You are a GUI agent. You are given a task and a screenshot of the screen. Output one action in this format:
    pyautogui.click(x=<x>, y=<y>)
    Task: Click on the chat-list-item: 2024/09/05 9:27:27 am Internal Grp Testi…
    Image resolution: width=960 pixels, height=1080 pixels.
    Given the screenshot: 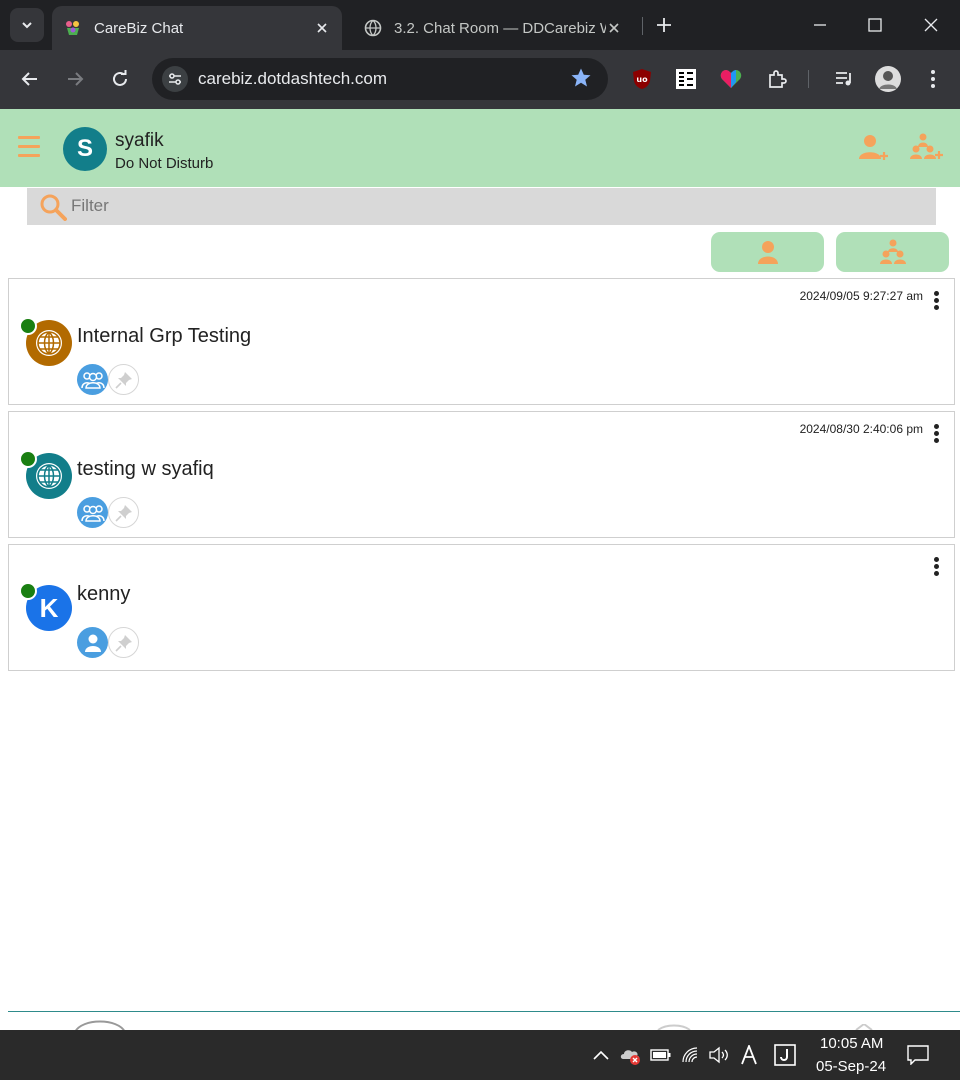 What is the action you would take?
    pyautogui.click(x=481, y=341)
    